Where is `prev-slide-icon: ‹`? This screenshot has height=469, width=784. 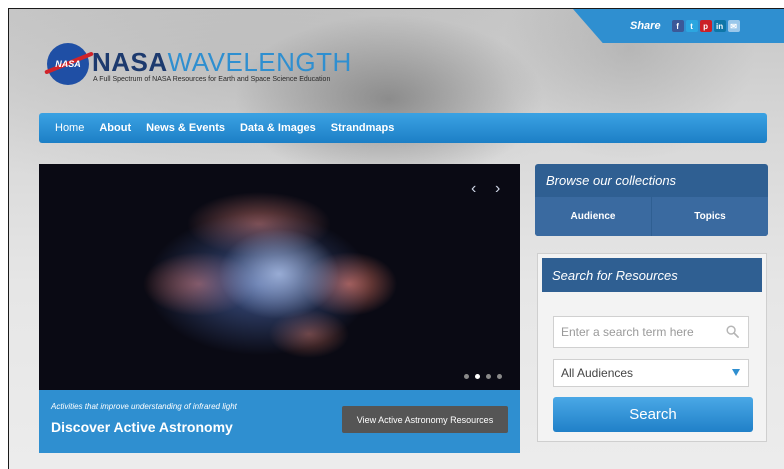
prev-slide-icon: ‹ is located at coordinates (473, 189).